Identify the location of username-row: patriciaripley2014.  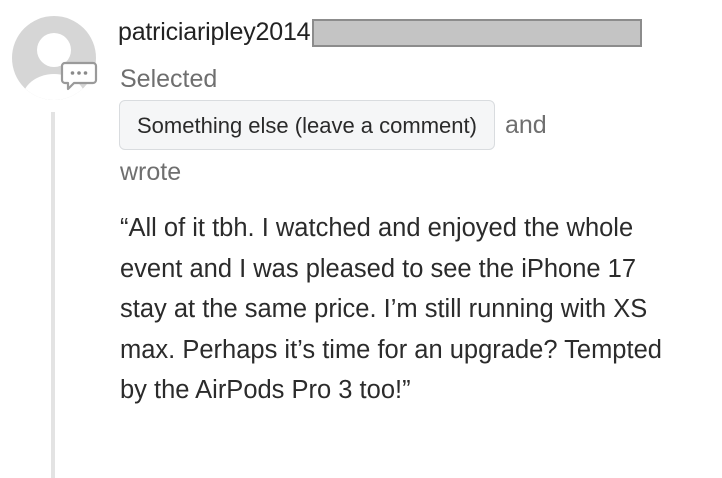
(380, 32).